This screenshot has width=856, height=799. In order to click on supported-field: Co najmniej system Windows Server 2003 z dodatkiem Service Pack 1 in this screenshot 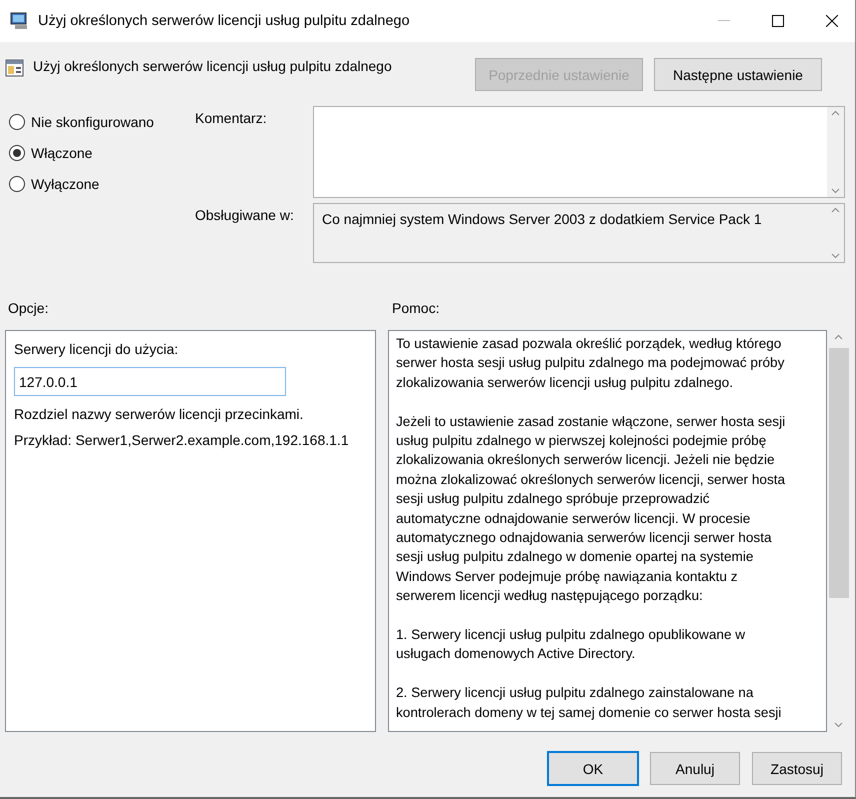, I will do `click(579, 233)`.